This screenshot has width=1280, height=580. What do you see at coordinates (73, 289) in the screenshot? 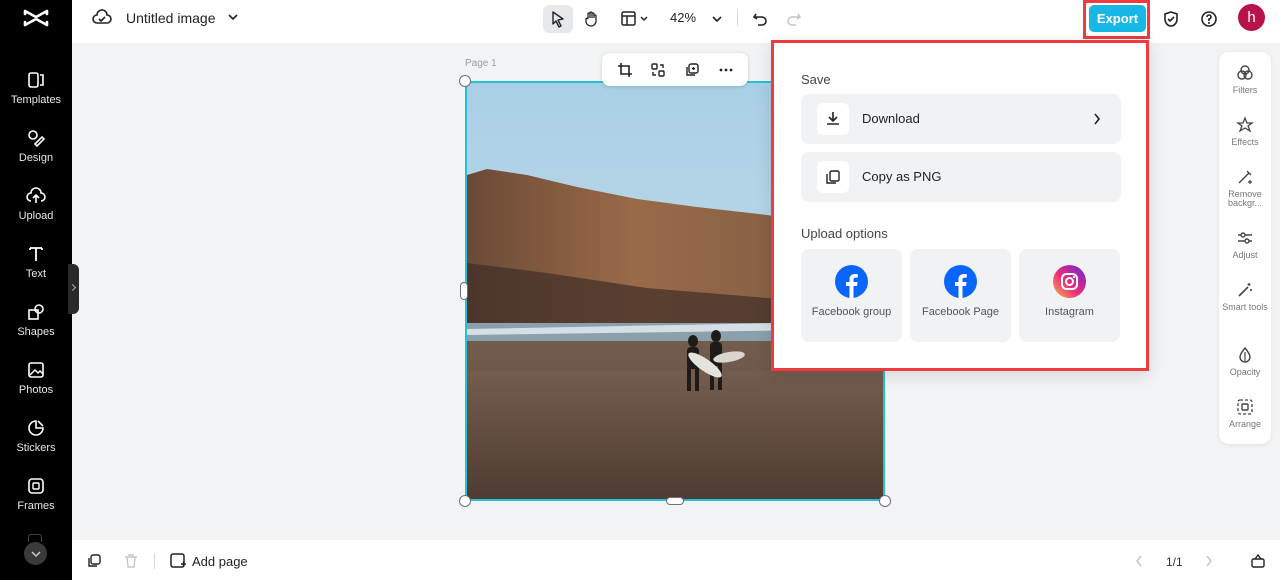
I see `collapse-panel-handle` at bounding box center [73, 289].